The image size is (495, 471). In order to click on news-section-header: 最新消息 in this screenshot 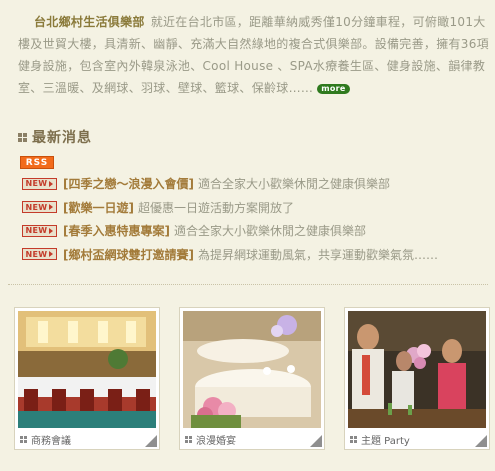, I will do `click(55, 137)`.